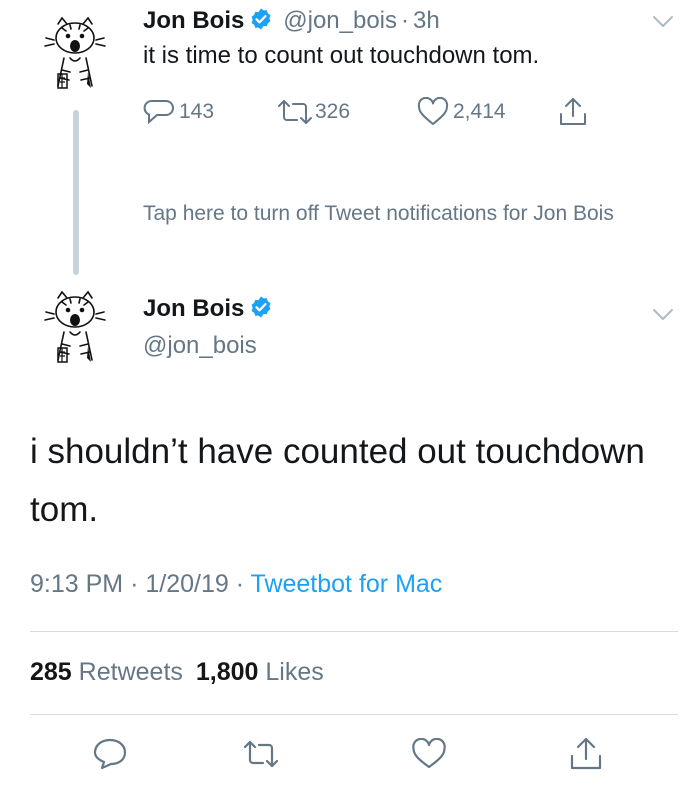 The image size is (700, 787). Describe the element at coordinates (187, 584) in the screenshot. I see `tweet-date: 1/20/19` at that location.